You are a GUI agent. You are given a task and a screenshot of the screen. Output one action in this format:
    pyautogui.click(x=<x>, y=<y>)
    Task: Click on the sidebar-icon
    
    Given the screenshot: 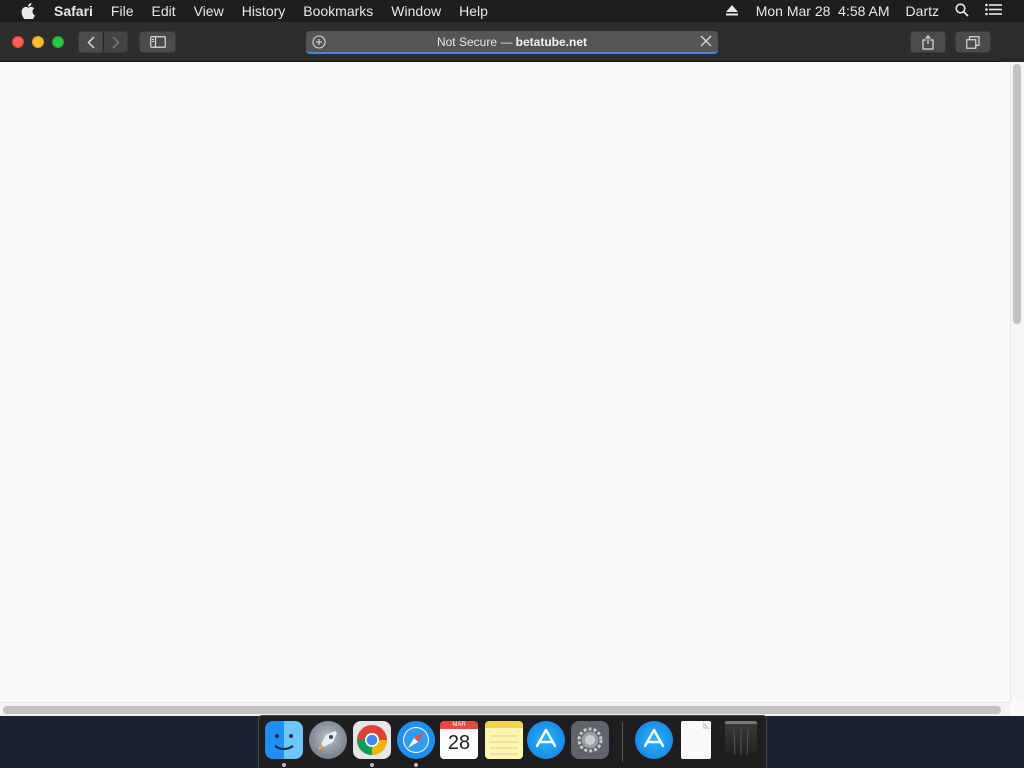 What is the action you would take?
    pyautogui.click(x=157, y=42)
    